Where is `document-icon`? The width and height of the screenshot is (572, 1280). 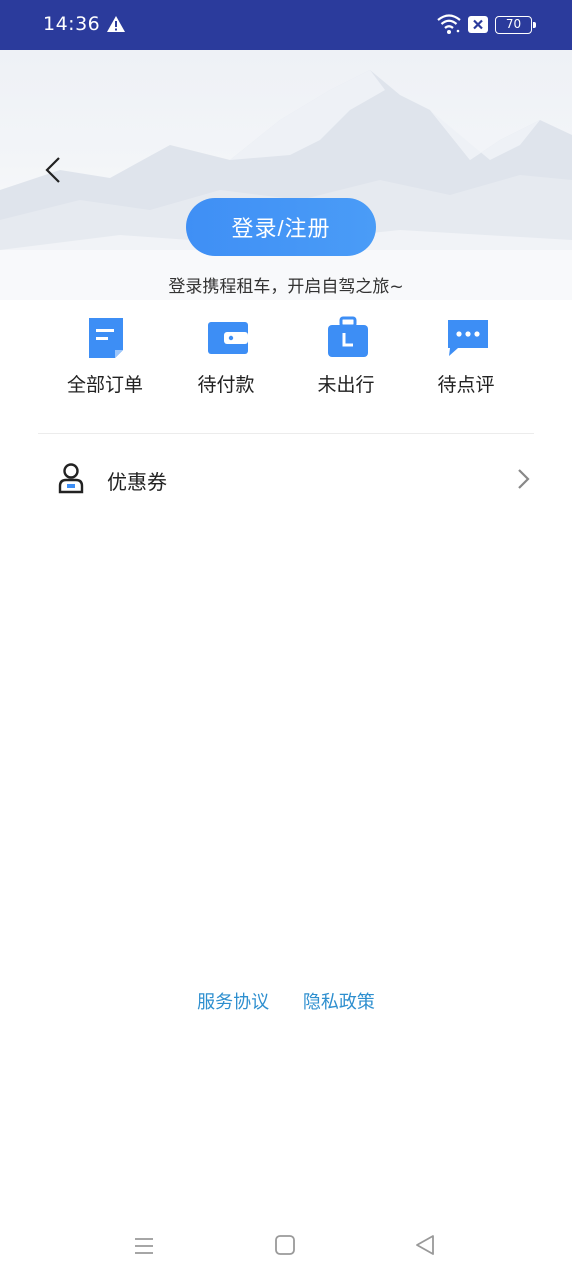
document-icon is located at coordinates (106, 338).